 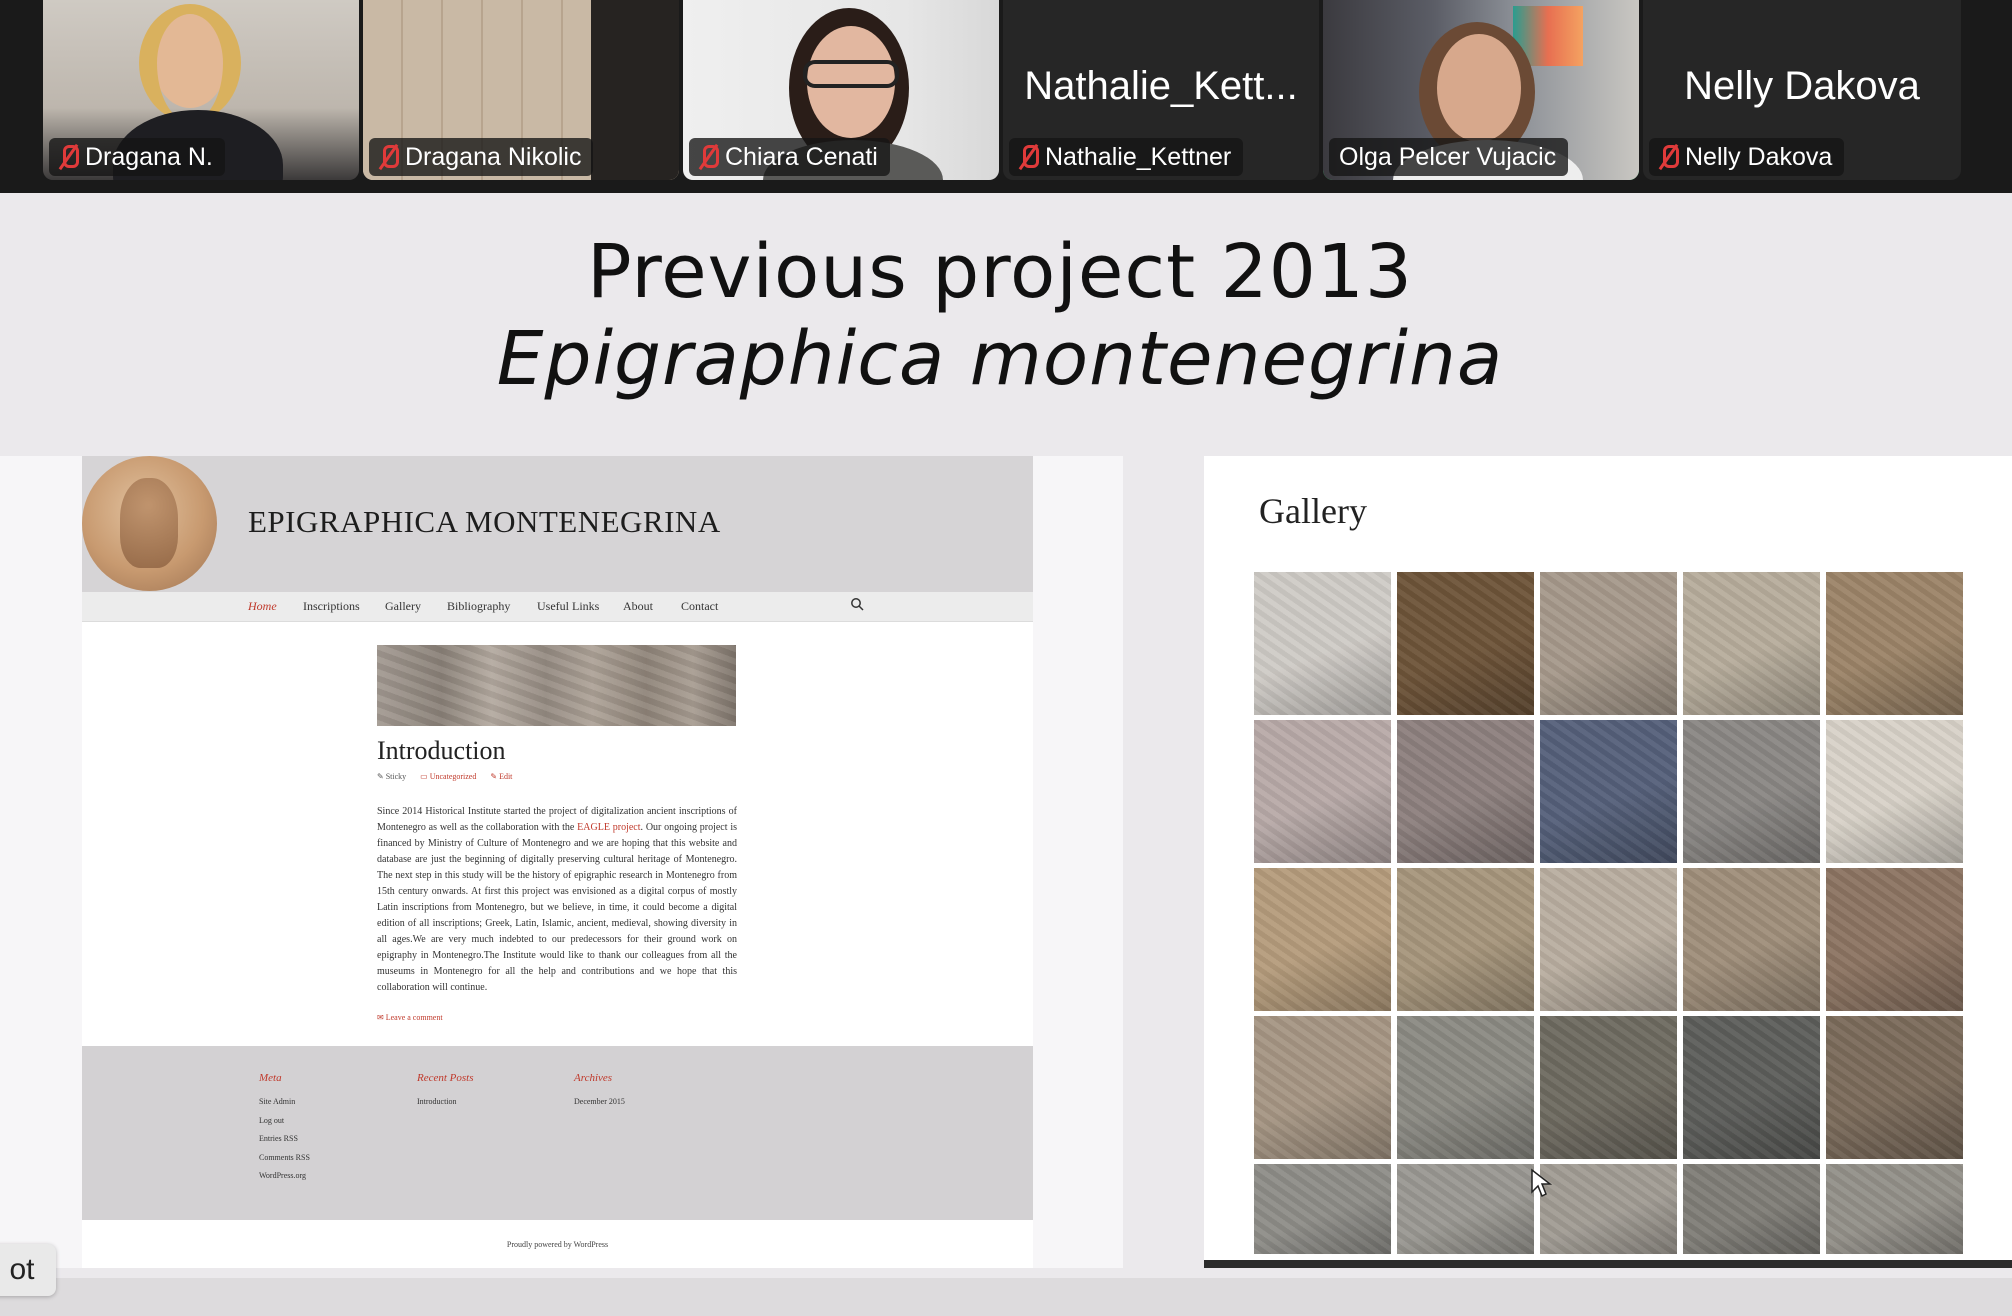 What do you see at coordinates (445, 1102) in the screenshot?
I see `footer-link: Introduction` at bounding box center [445, 1102].